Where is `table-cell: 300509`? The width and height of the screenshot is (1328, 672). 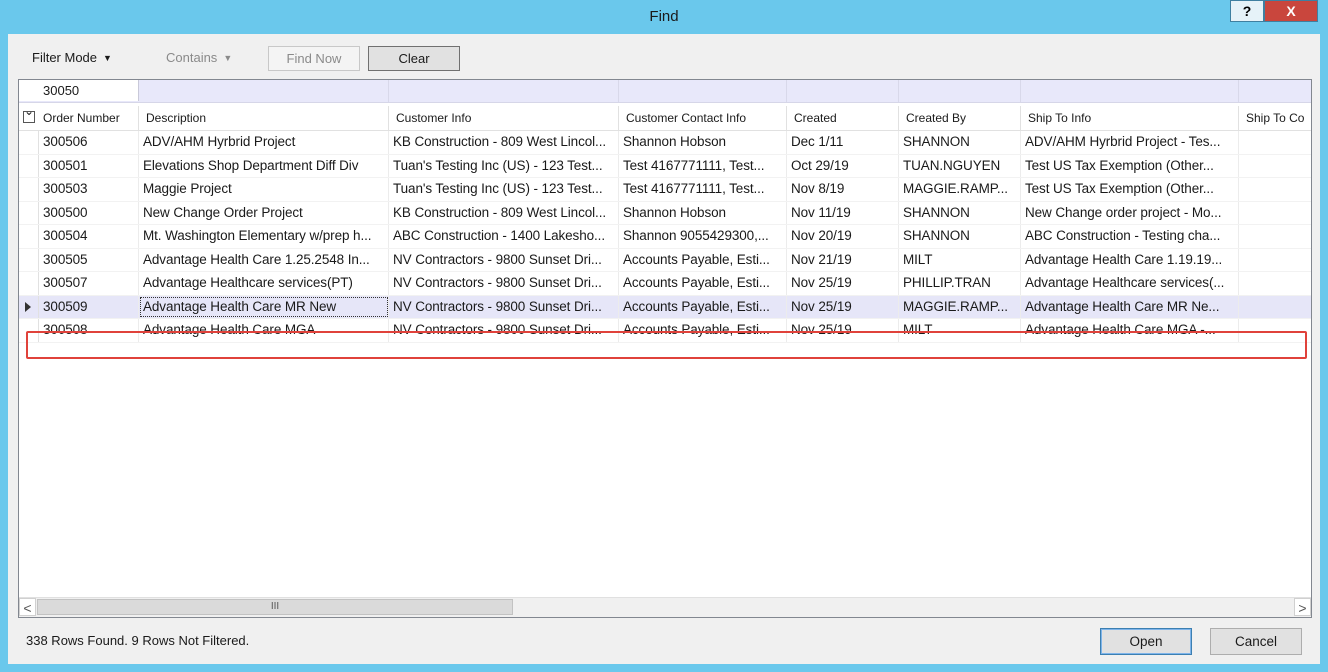 table-cell: 300509 is located at coordinates (89, 306).